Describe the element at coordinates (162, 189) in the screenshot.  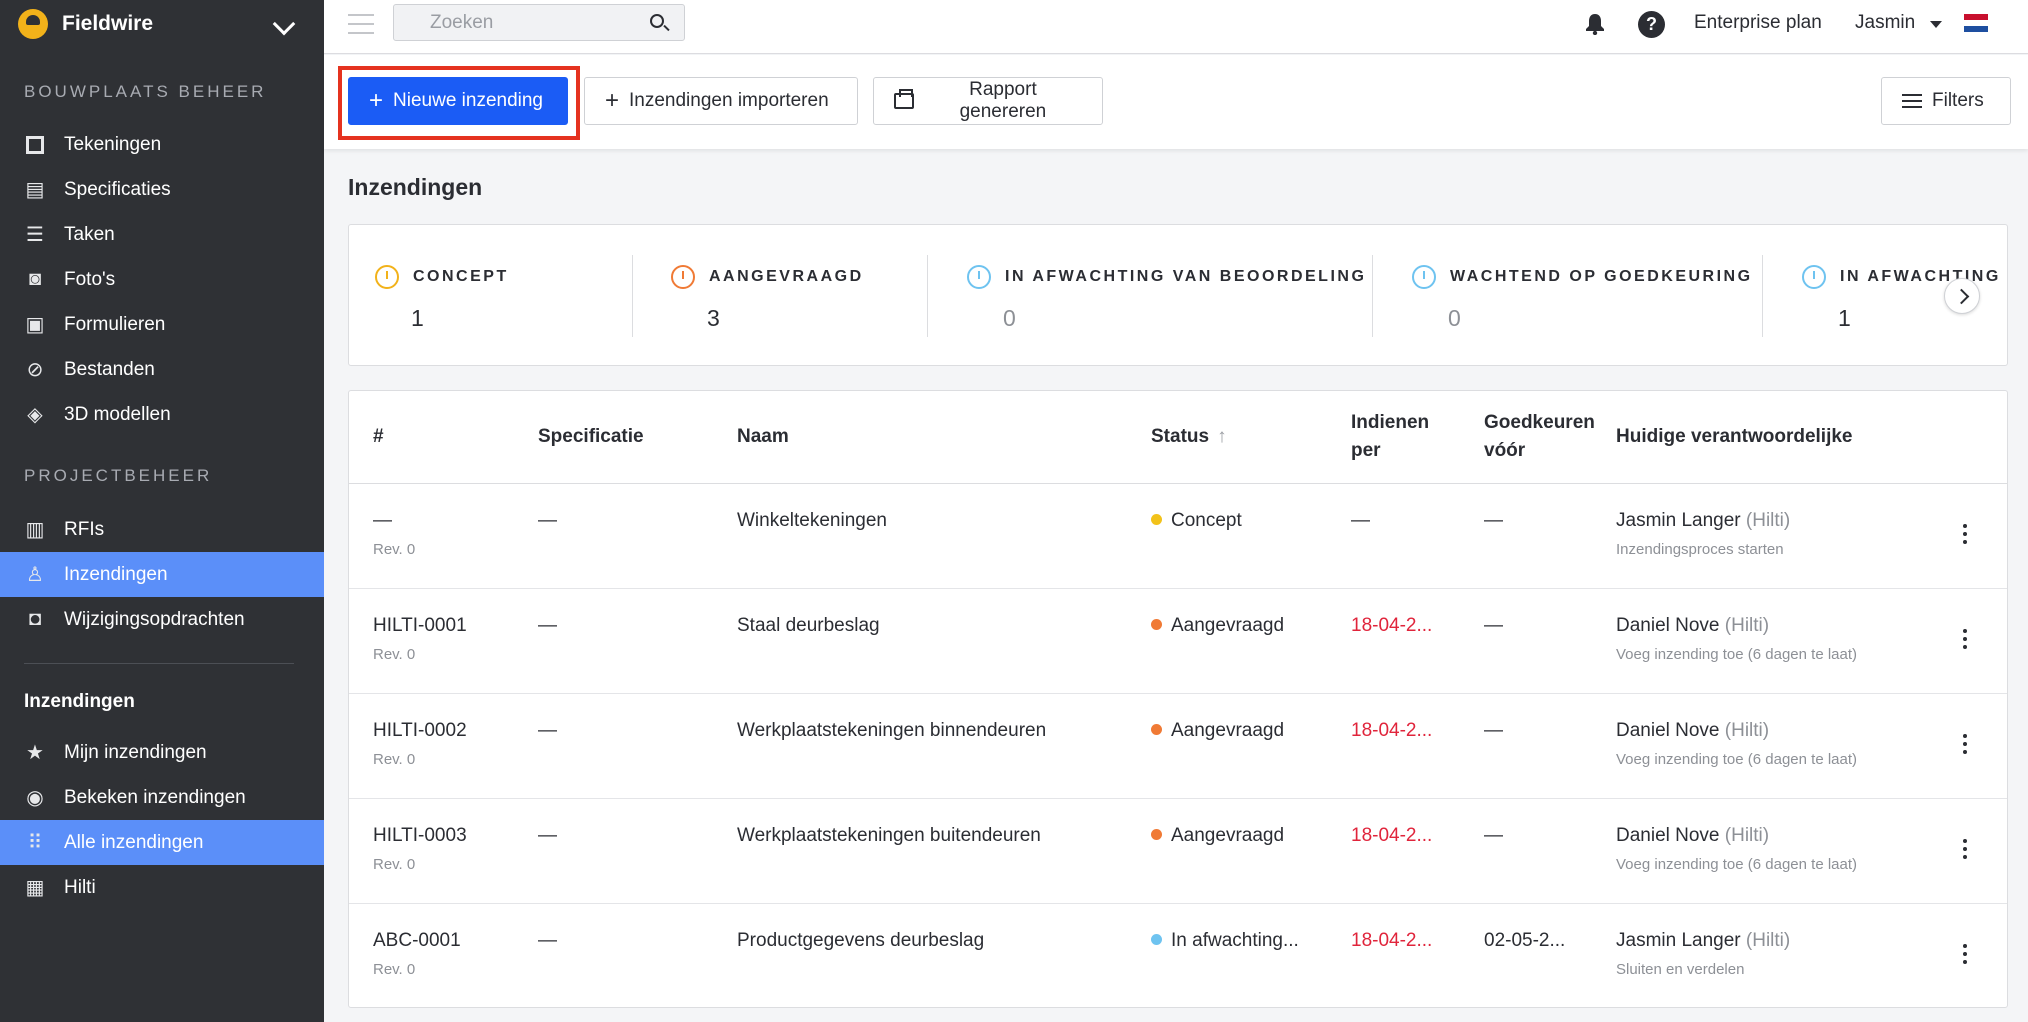
I see `sidebar-item-specifications: ▤ Specificaties` at that location.